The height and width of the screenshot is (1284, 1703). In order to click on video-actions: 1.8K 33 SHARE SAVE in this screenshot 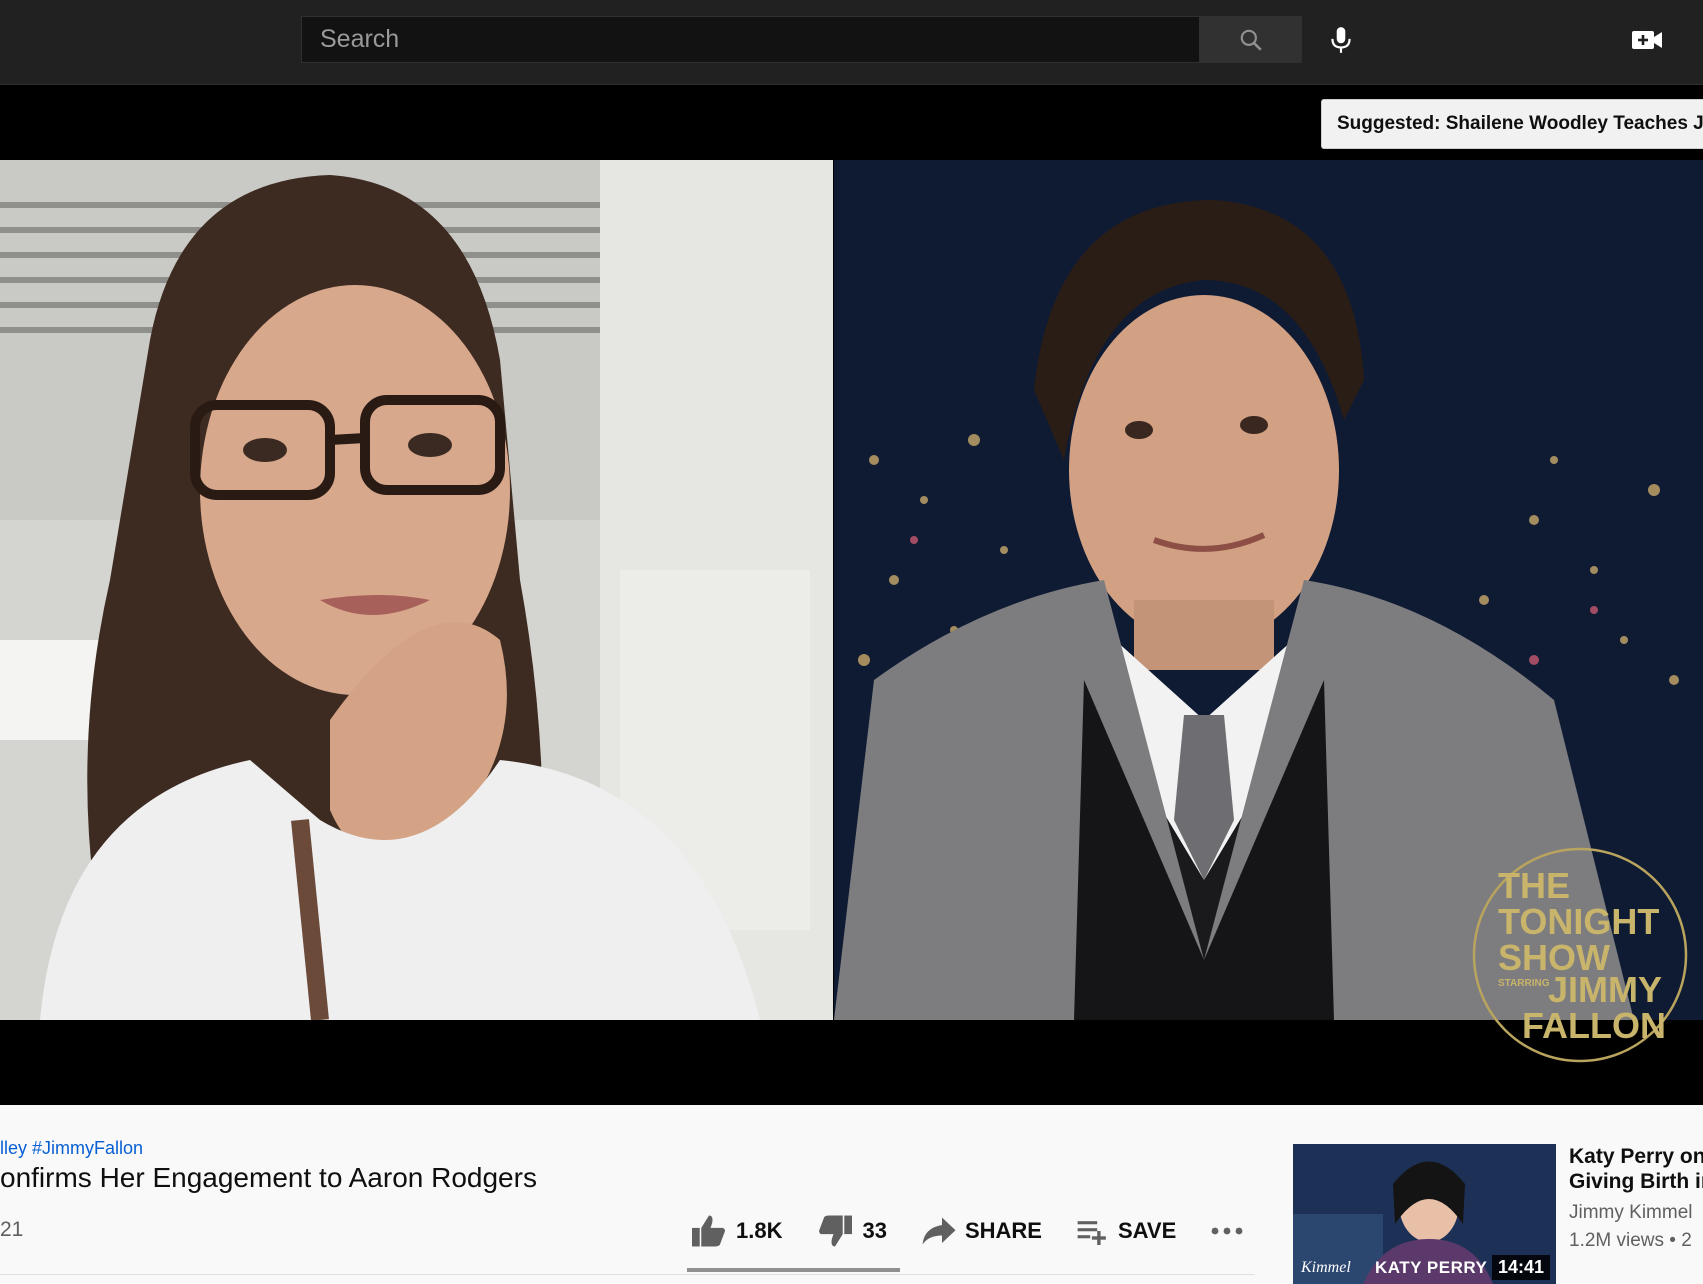, I will do `click(967, 1231)`.